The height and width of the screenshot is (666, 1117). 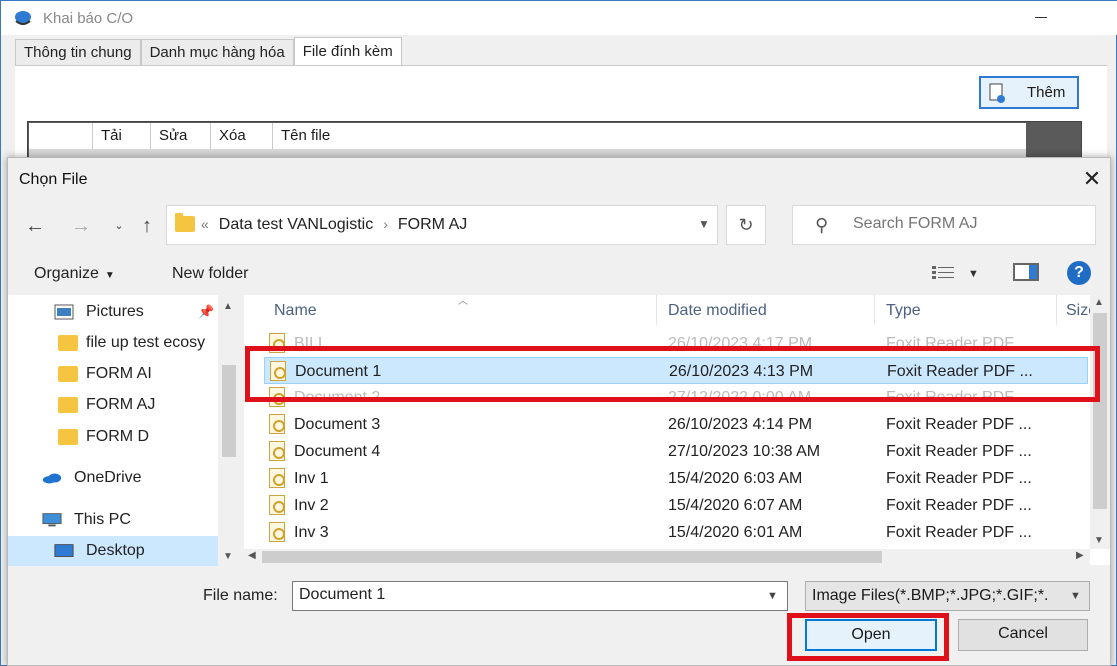 What do you see at coordinates (113, 551) in the screenshot?
I see `nav-item-desktop: Desktop` at bounding box center [113, 551].